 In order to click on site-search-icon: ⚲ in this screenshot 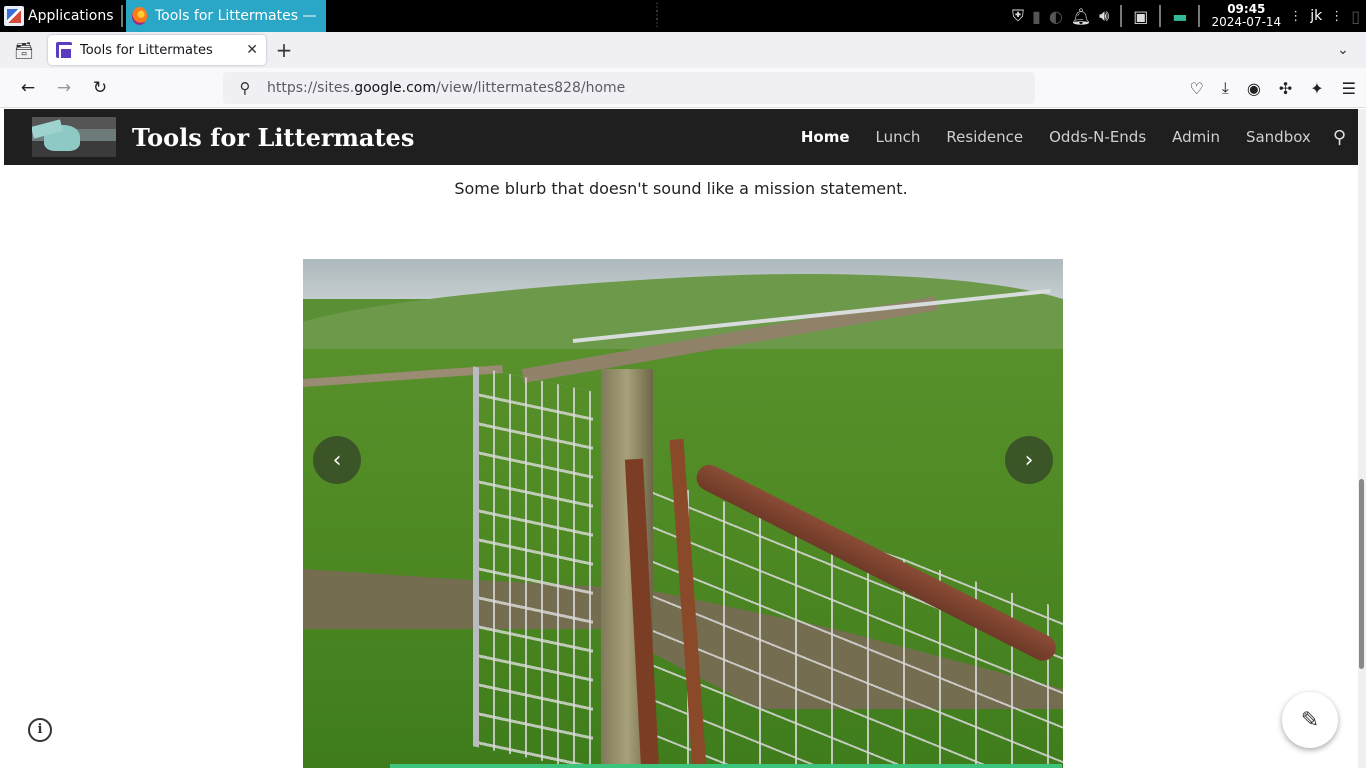, I will do `click(1339, 137)`.